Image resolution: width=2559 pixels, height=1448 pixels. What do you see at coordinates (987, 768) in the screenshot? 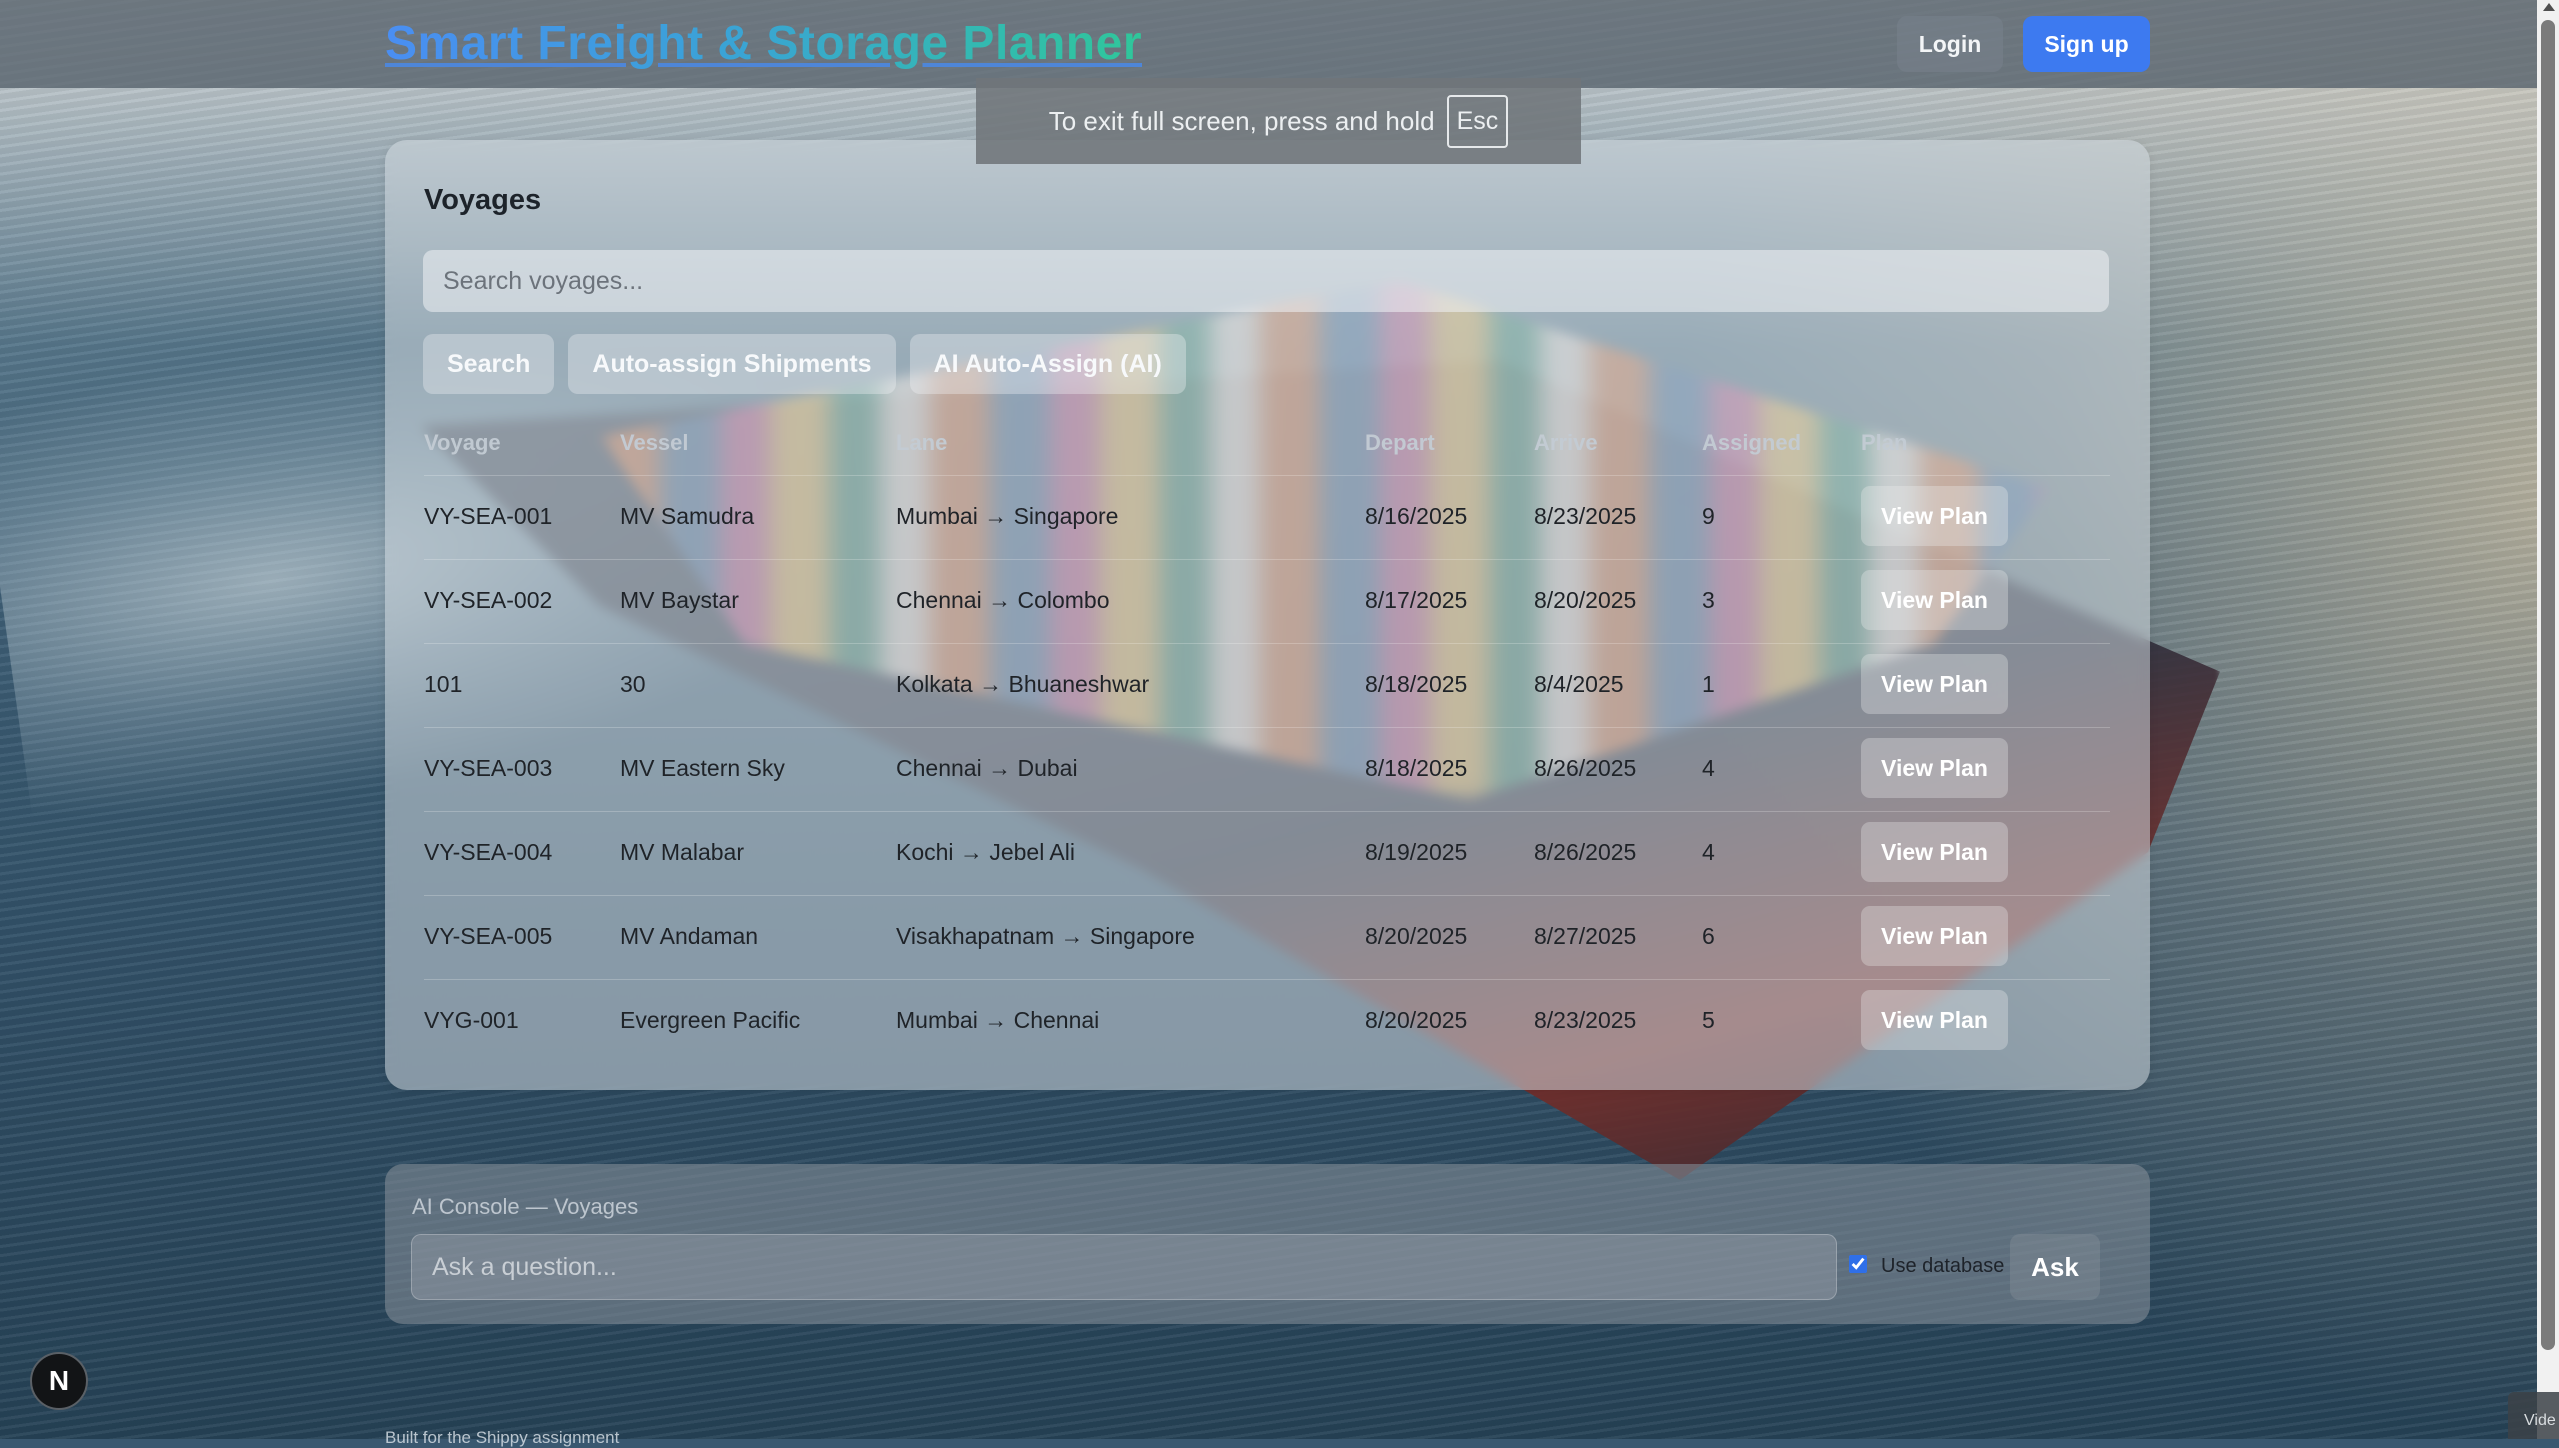
I see `lane: Chennai → Dubai` at bounding box center [987, 768].